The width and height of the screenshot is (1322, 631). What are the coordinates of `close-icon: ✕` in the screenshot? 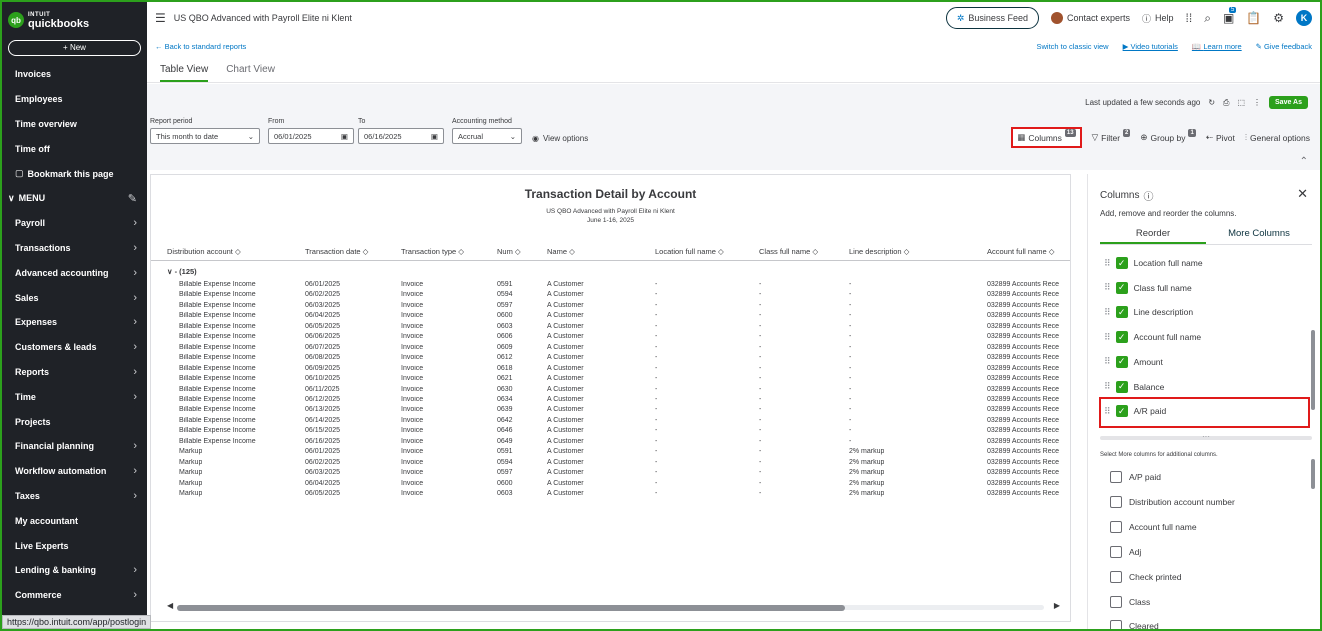 It's located at (1302, 194).